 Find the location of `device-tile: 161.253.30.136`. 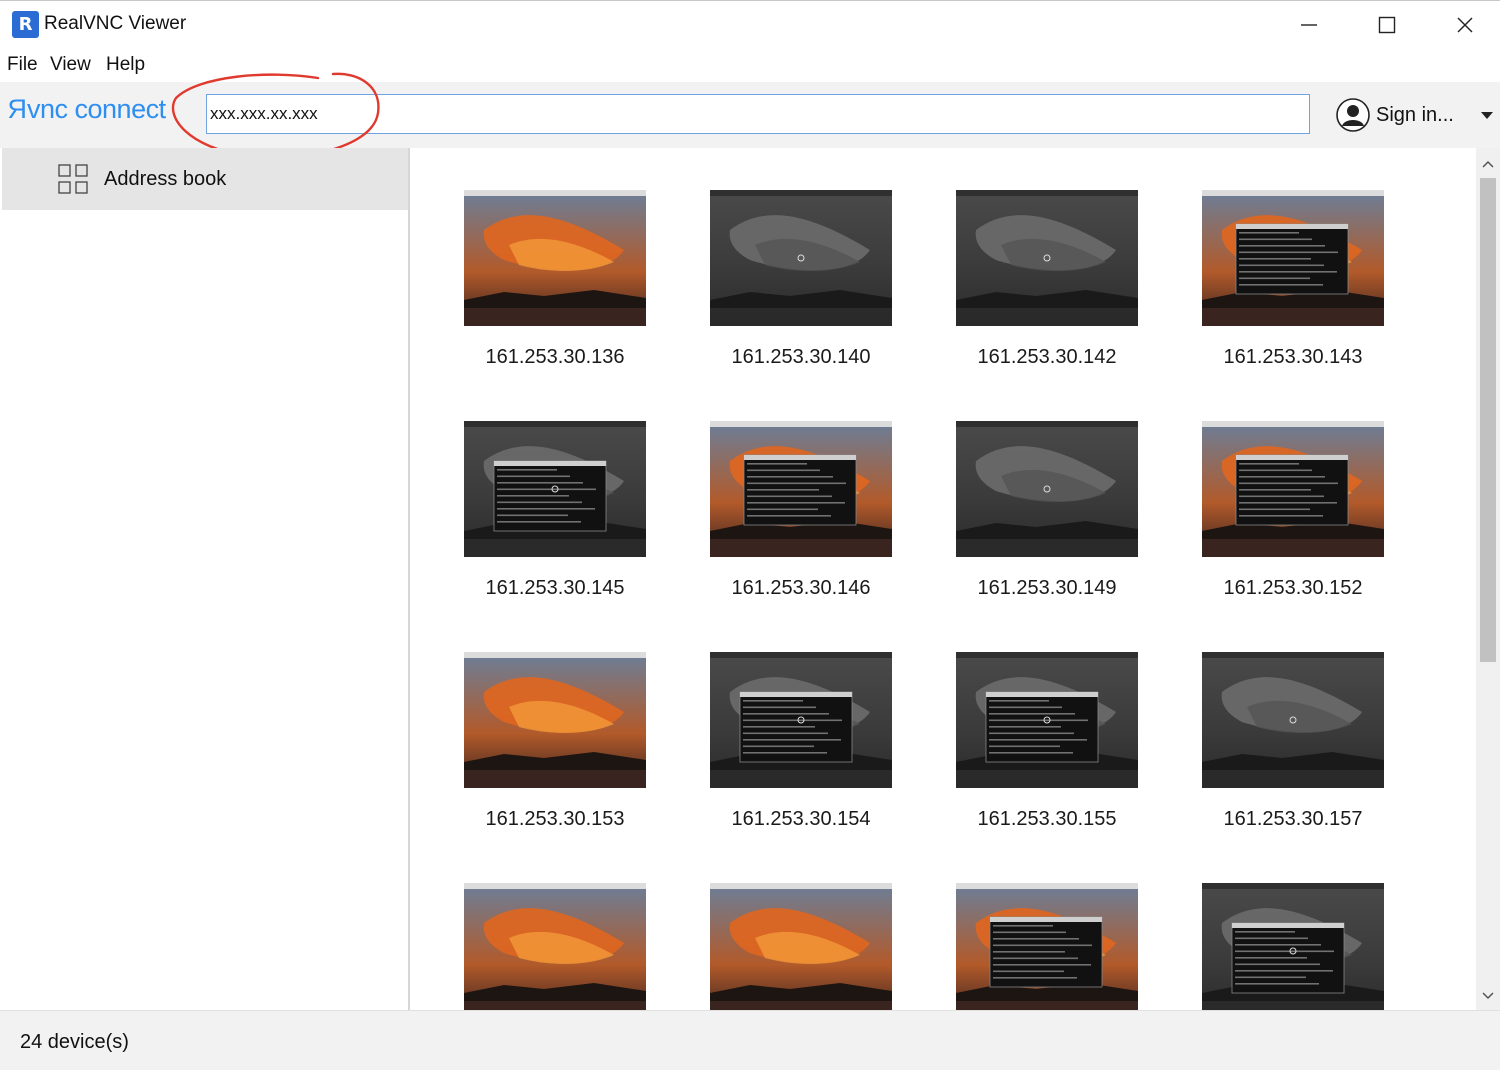

device-tile: 161.253.30.136 is located at coordinates (529, 258).